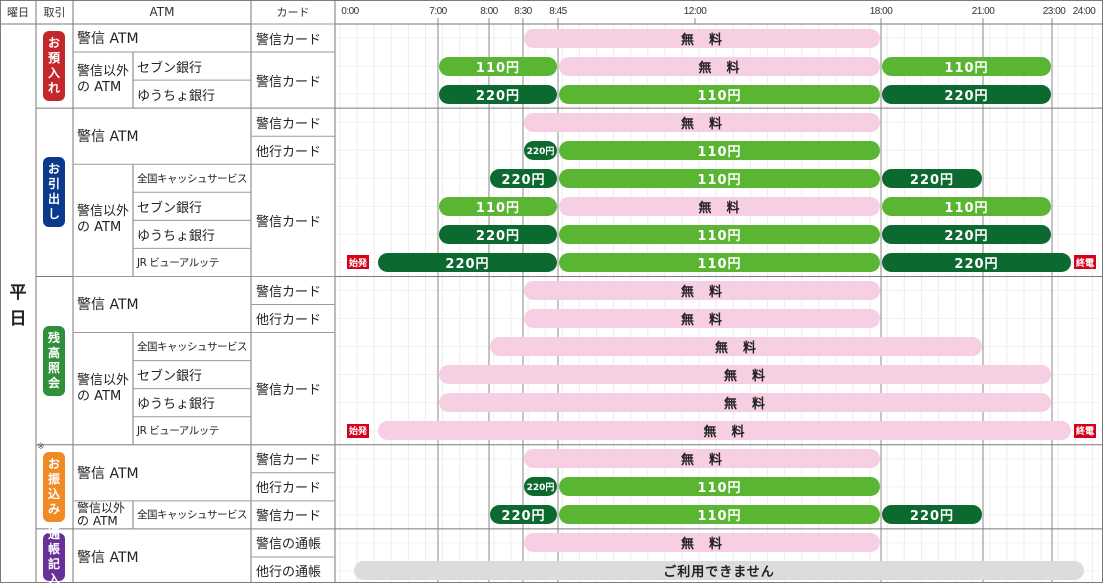 The image size is (1104, 587). What do you see at coordinates (719, 571) in the screenshot?
I see `fee-bar-unavailable: ご利用できません` at bounding box center [719, 571].